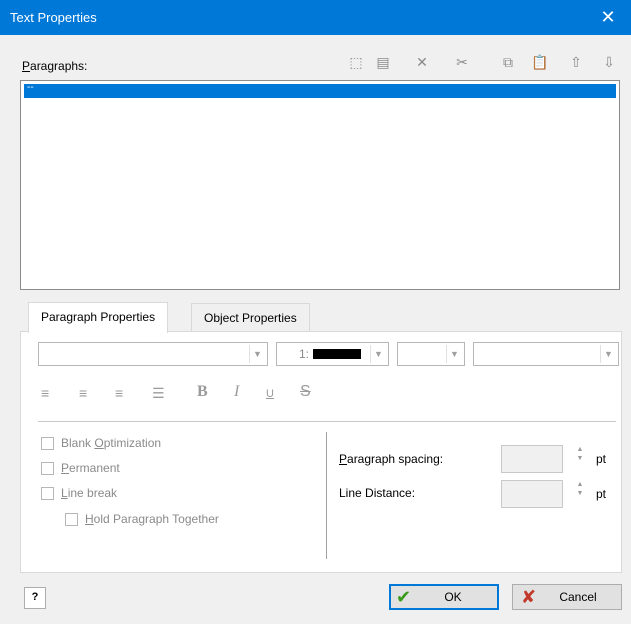 The image size is (631, 624). I want to click on help-icon: ?, so click(35, 597).